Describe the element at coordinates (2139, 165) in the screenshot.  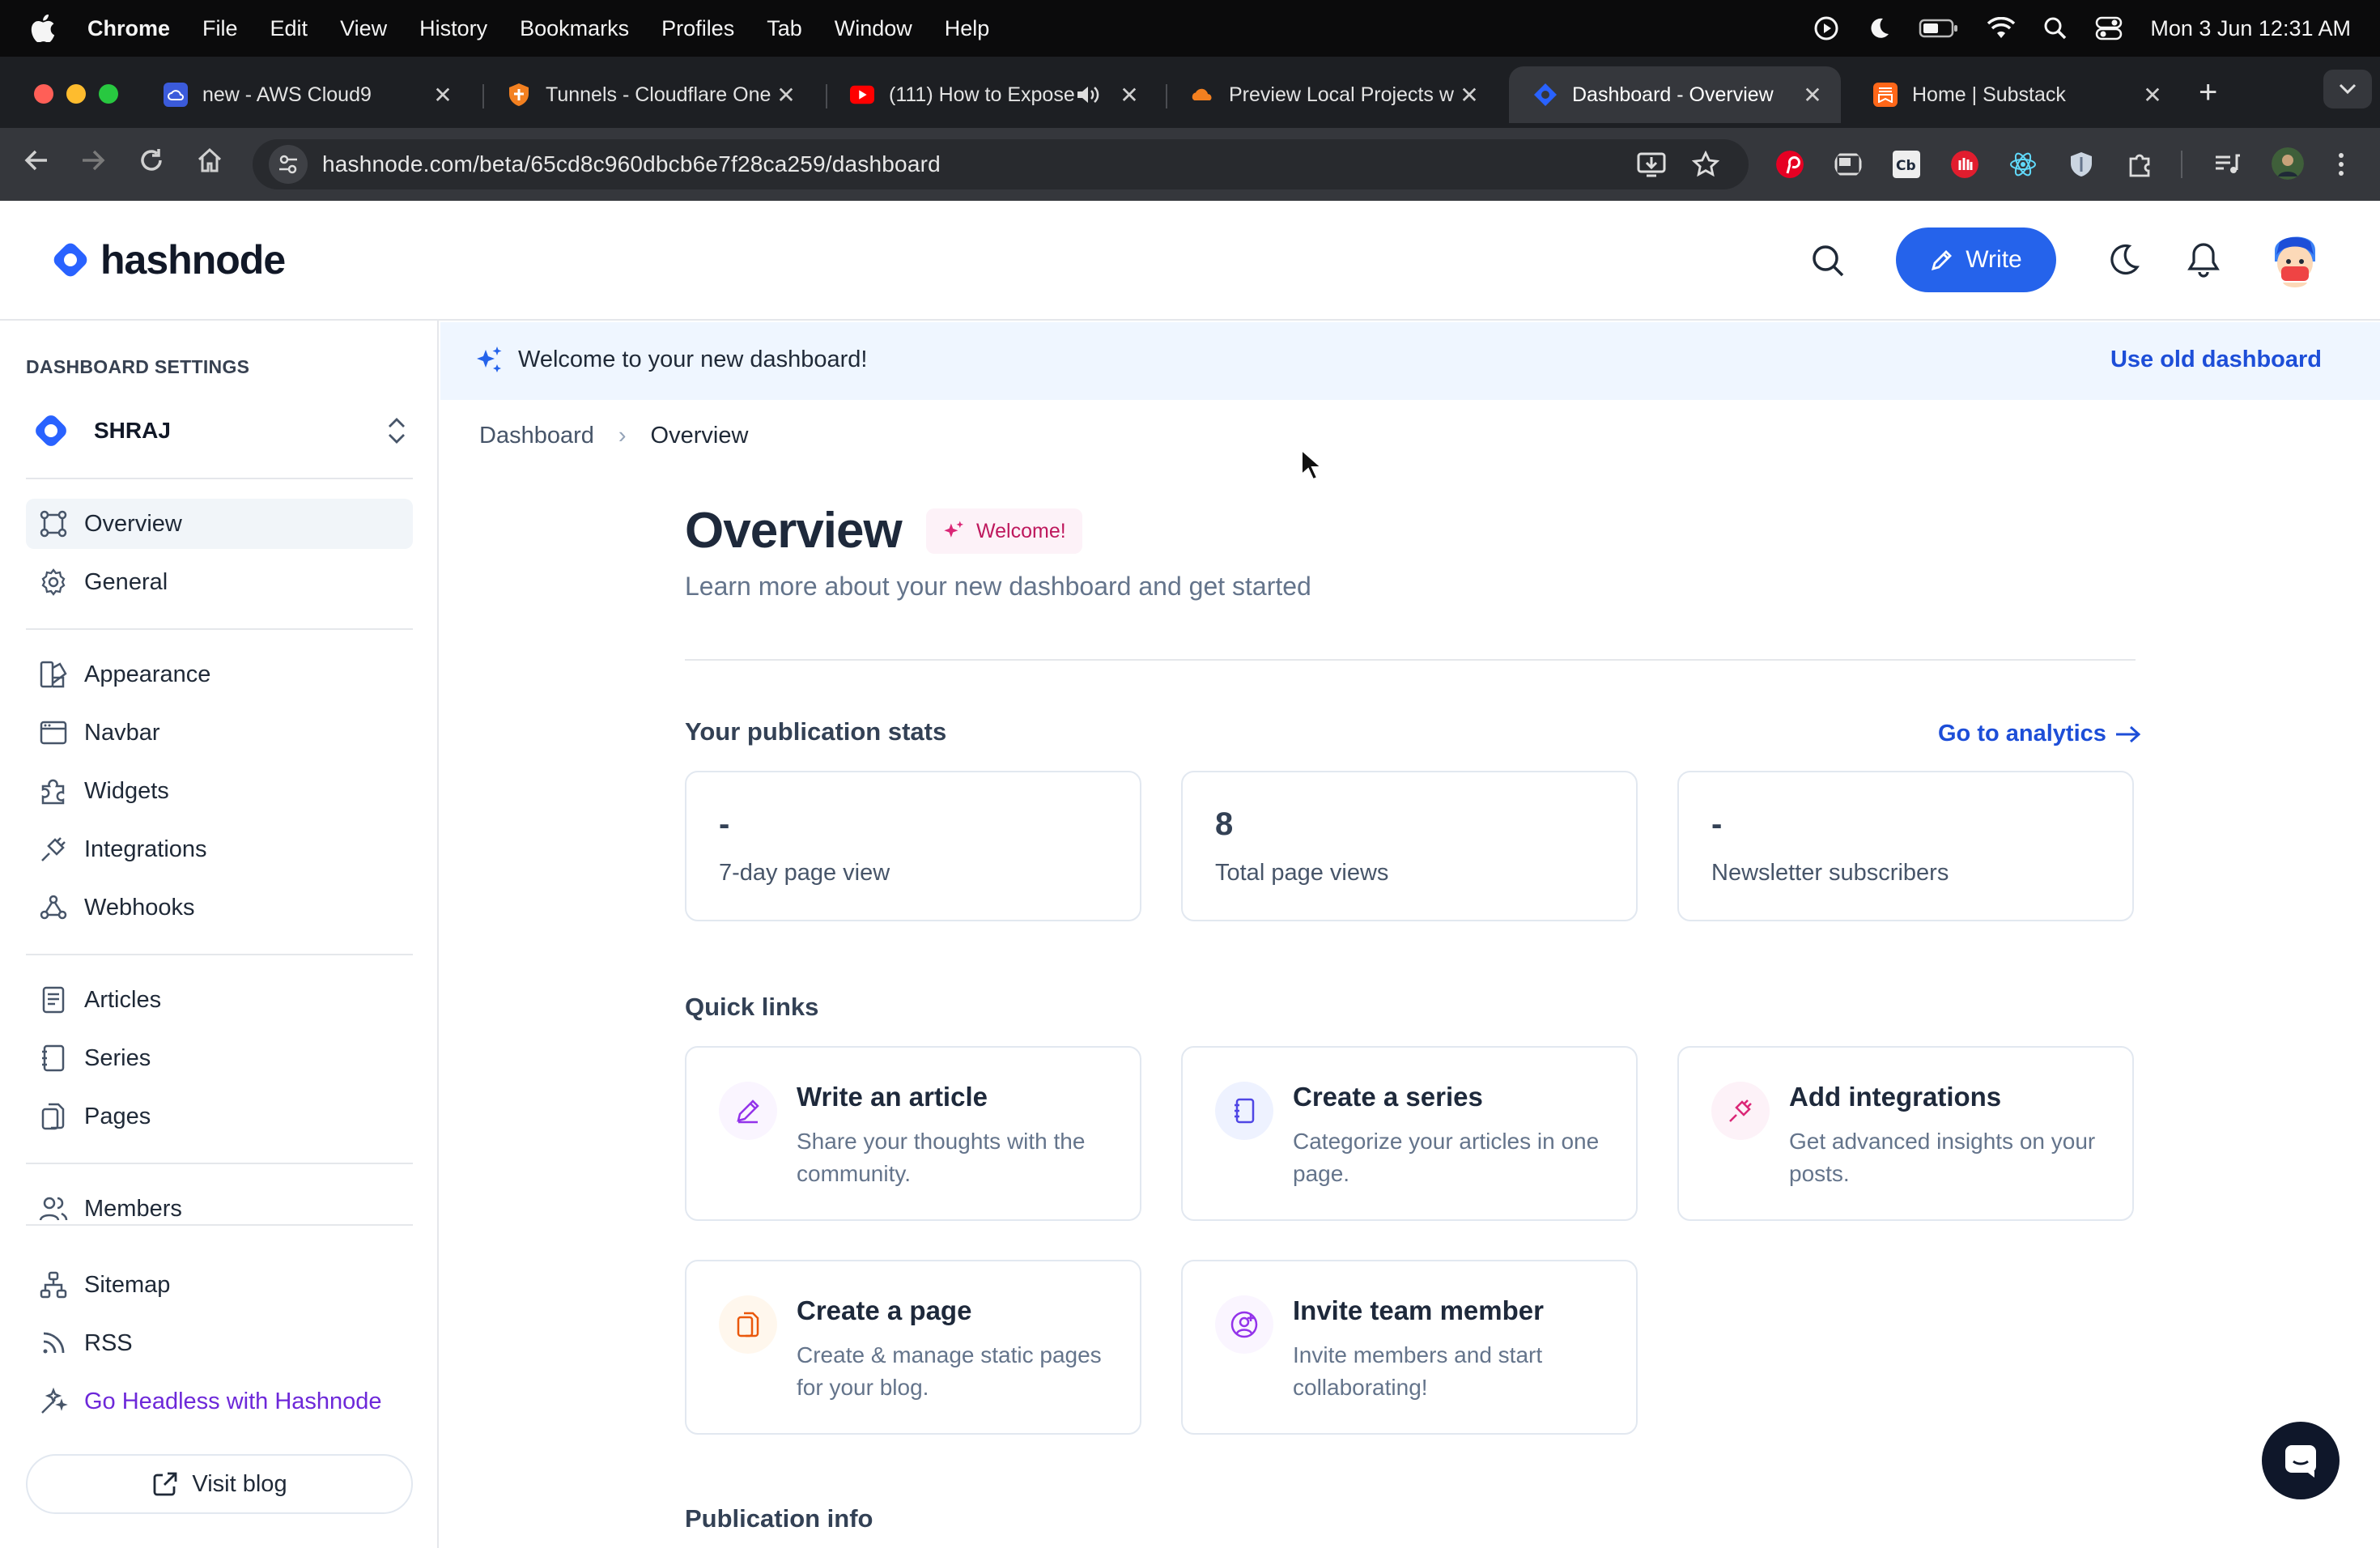
I see `extensions-puzzle-icon` at that location.